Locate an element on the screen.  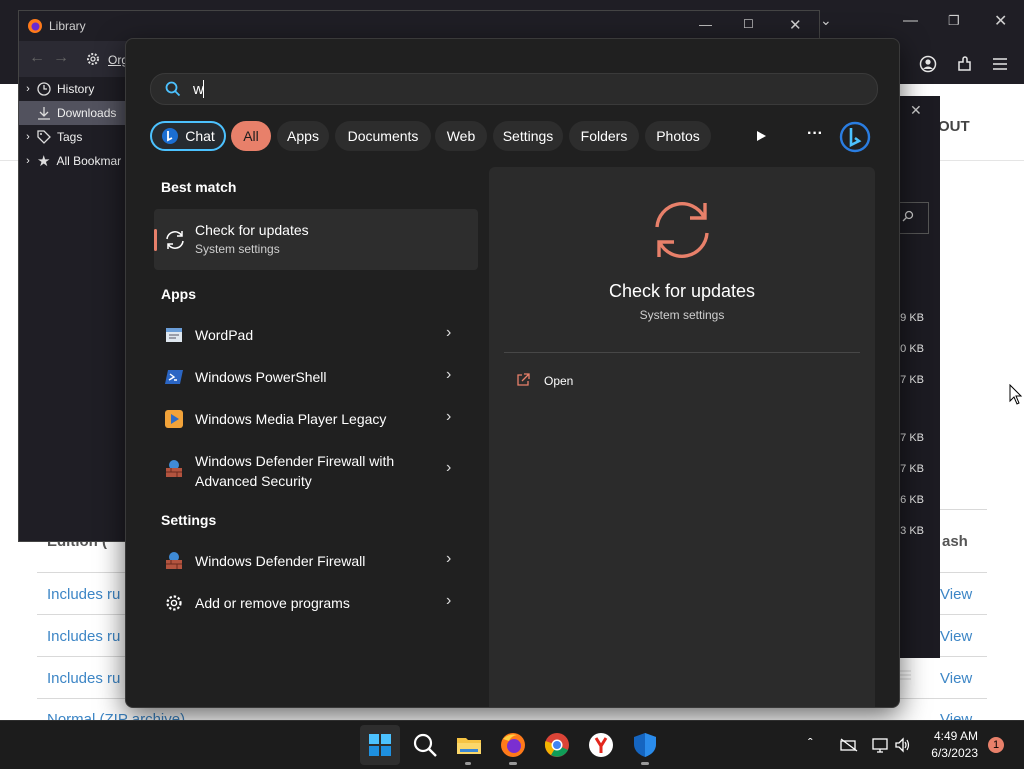
file-size: 0 KB is located at coordinates (912, 349).